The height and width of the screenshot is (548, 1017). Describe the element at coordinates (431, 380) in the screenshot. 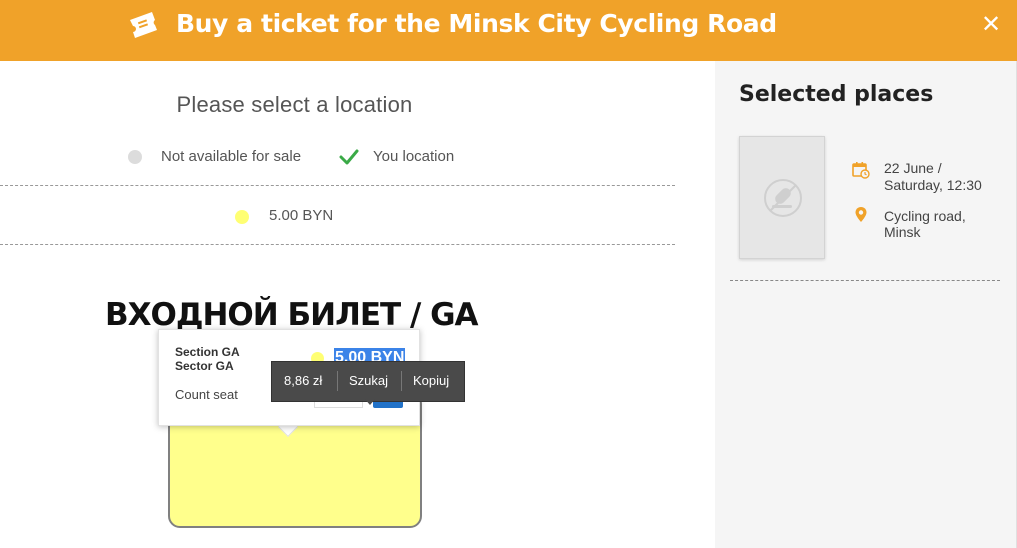

I see `menu-item-copy: Kopiuj` at that location.